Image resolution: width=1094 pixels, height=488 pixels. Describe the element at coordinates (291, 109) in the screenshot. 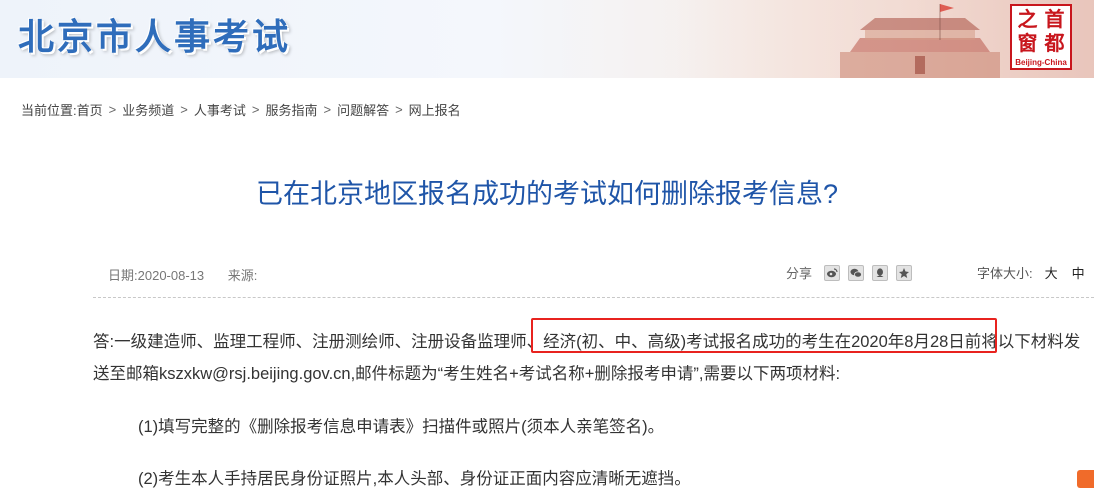

I see `breadcrumb-service-guide: 服务指南` at that location.